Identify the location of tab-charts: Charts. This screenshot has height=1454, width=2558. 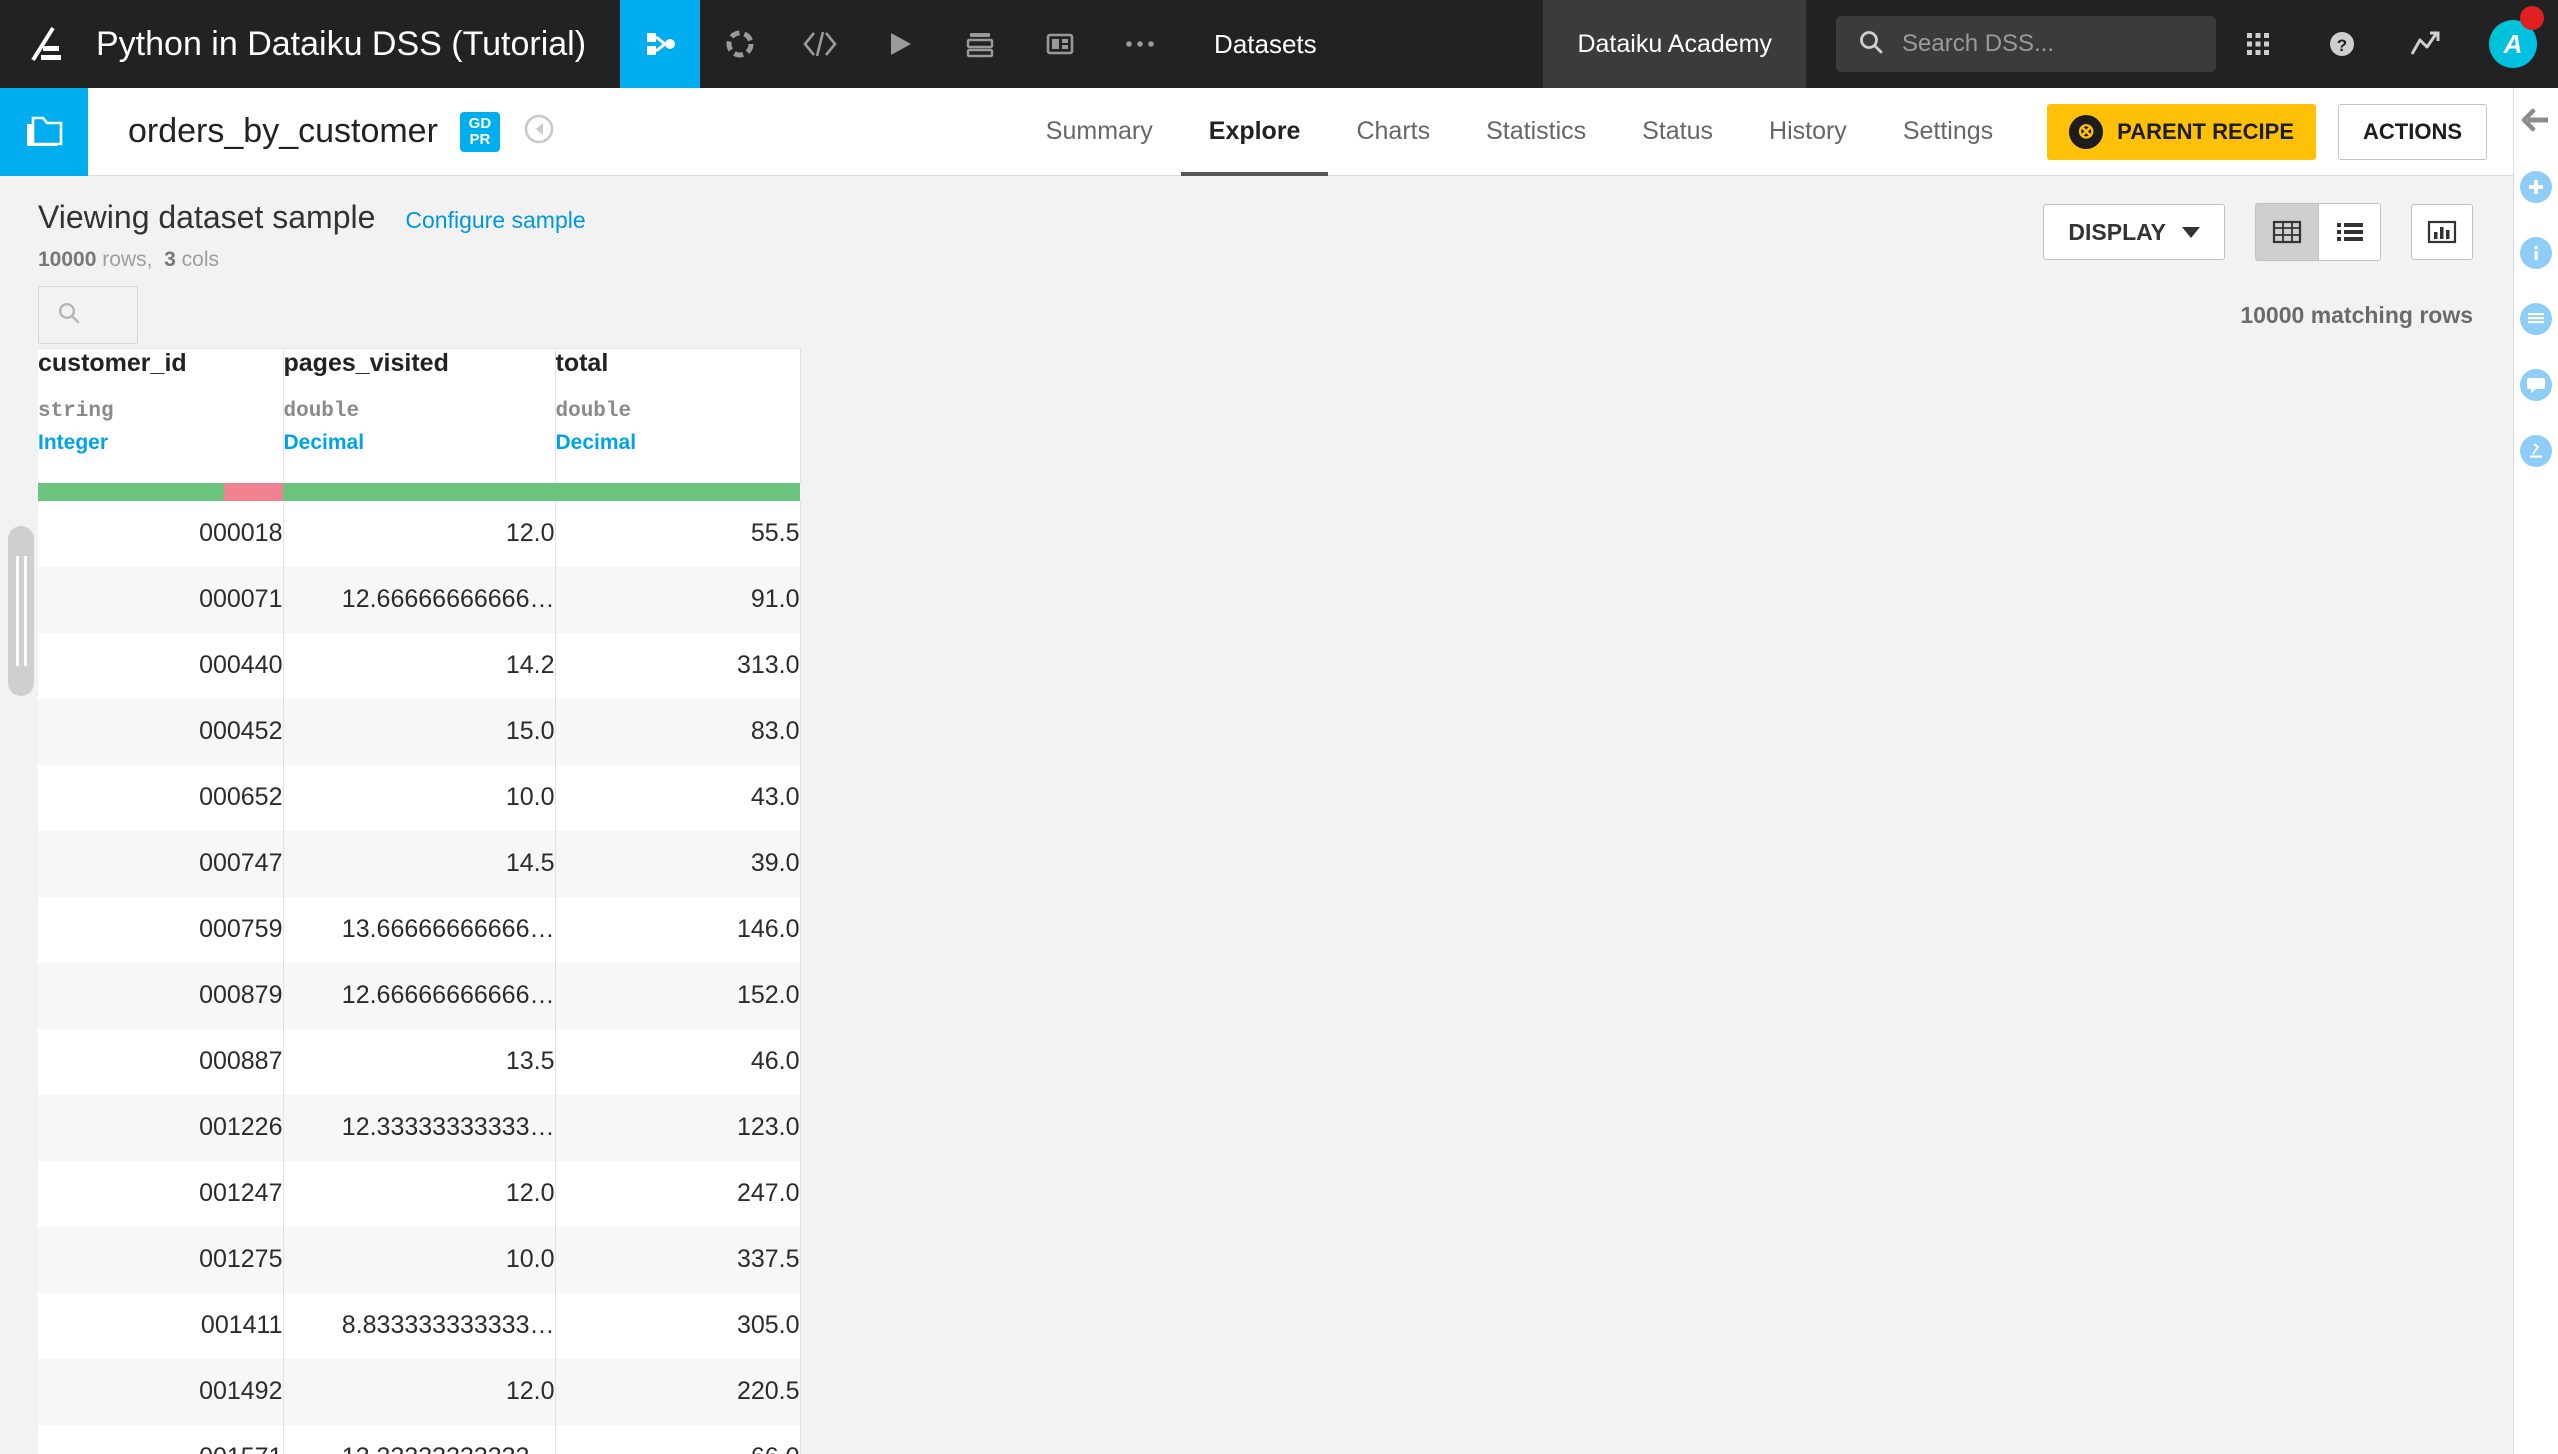
(1393, 132).